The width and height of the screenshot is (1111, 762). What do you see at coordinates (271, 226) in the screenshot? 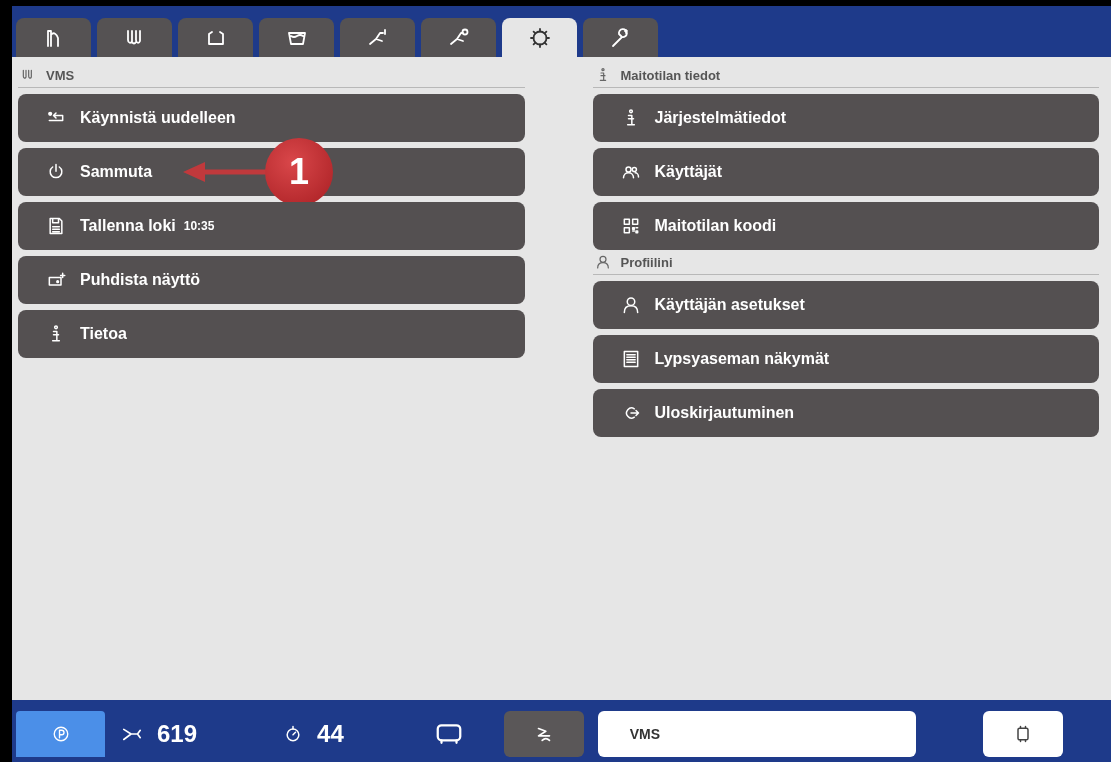
I see `menu-button: Tallenna loki 10:35` at bounding box center [271, 226].